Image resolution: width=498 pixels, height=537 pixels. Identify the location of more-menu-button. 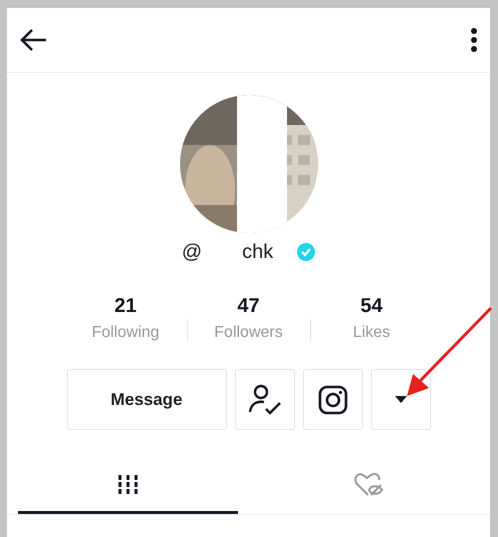
(474, 40).